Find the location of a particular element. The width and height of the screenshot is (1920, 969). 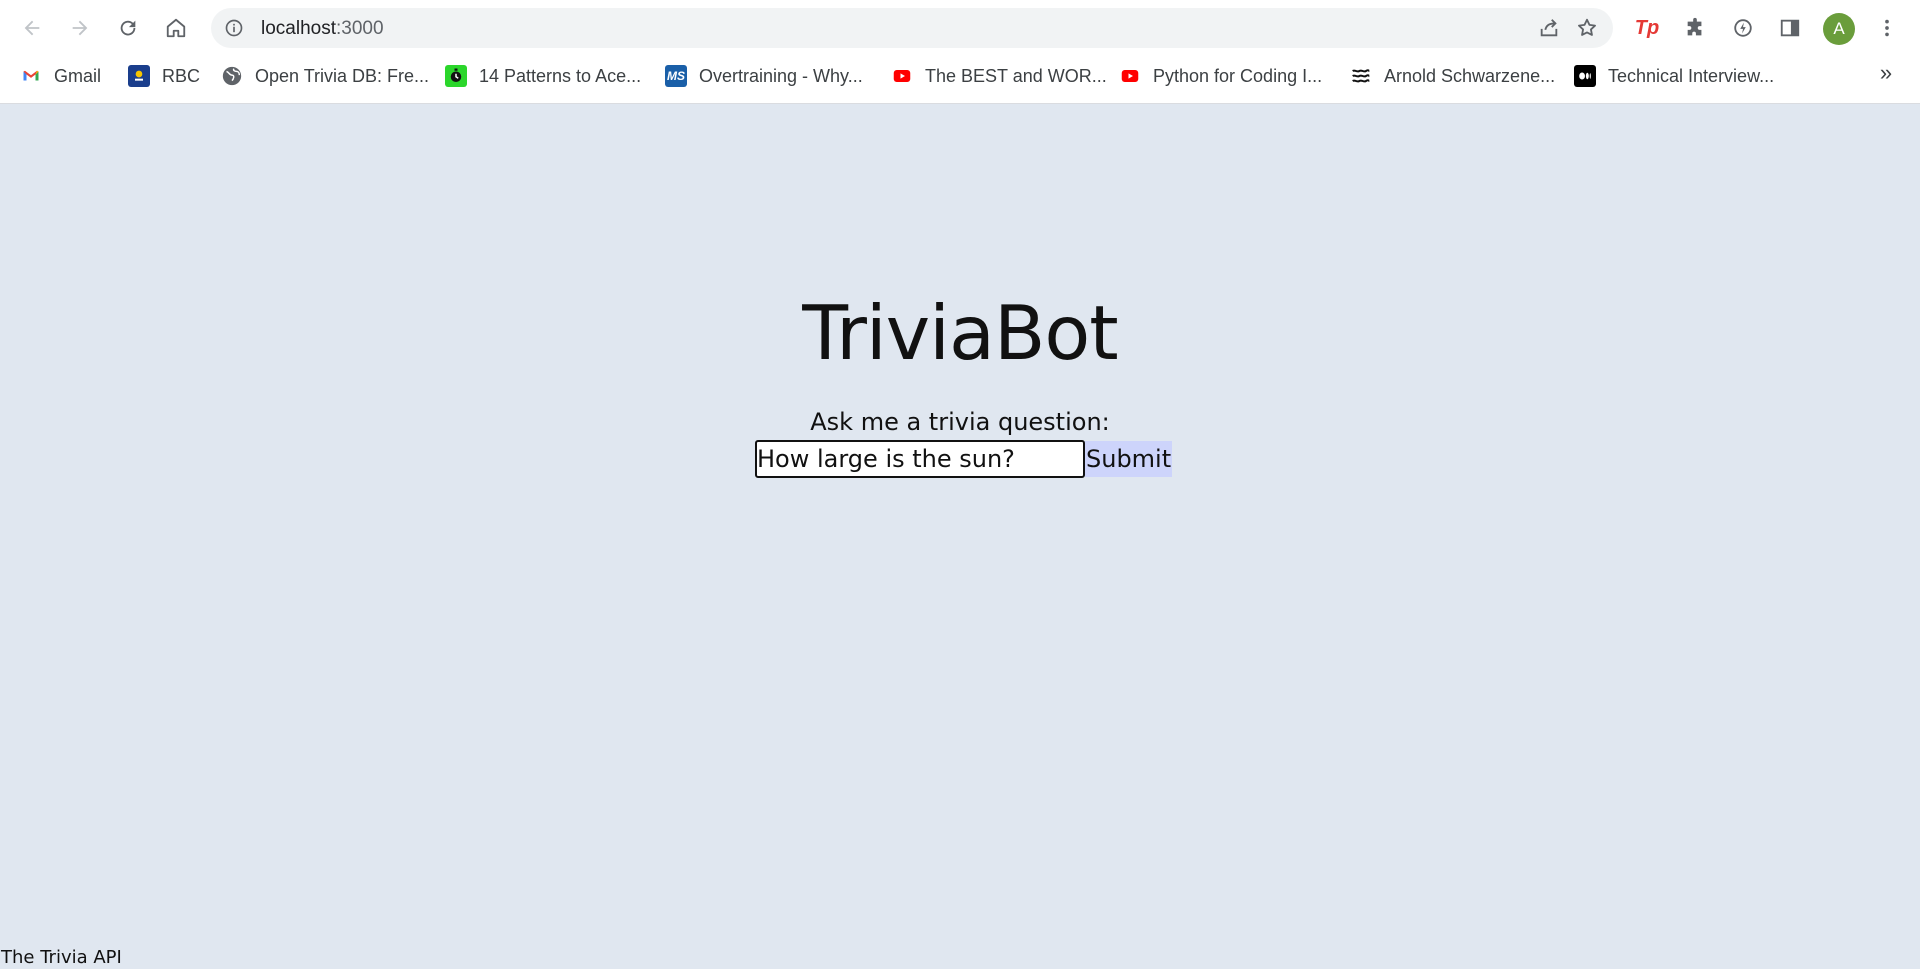

profile-avatar: A is located at coordinates (1839, 29).